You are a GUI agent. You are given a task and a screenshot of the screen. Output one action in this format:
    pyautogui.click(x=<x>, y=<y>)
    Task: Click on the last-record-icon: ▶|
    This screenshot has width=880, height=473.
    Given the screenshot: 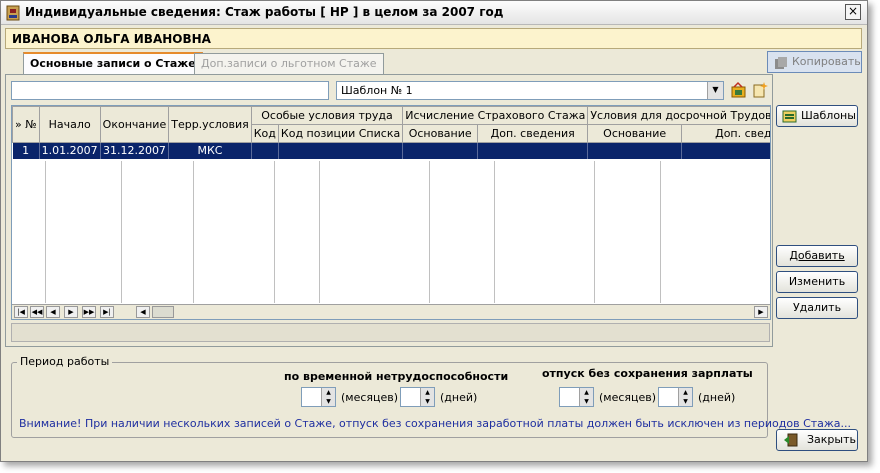 What is the action you would take?
    pyautogui.click(x=107, y=312)
    